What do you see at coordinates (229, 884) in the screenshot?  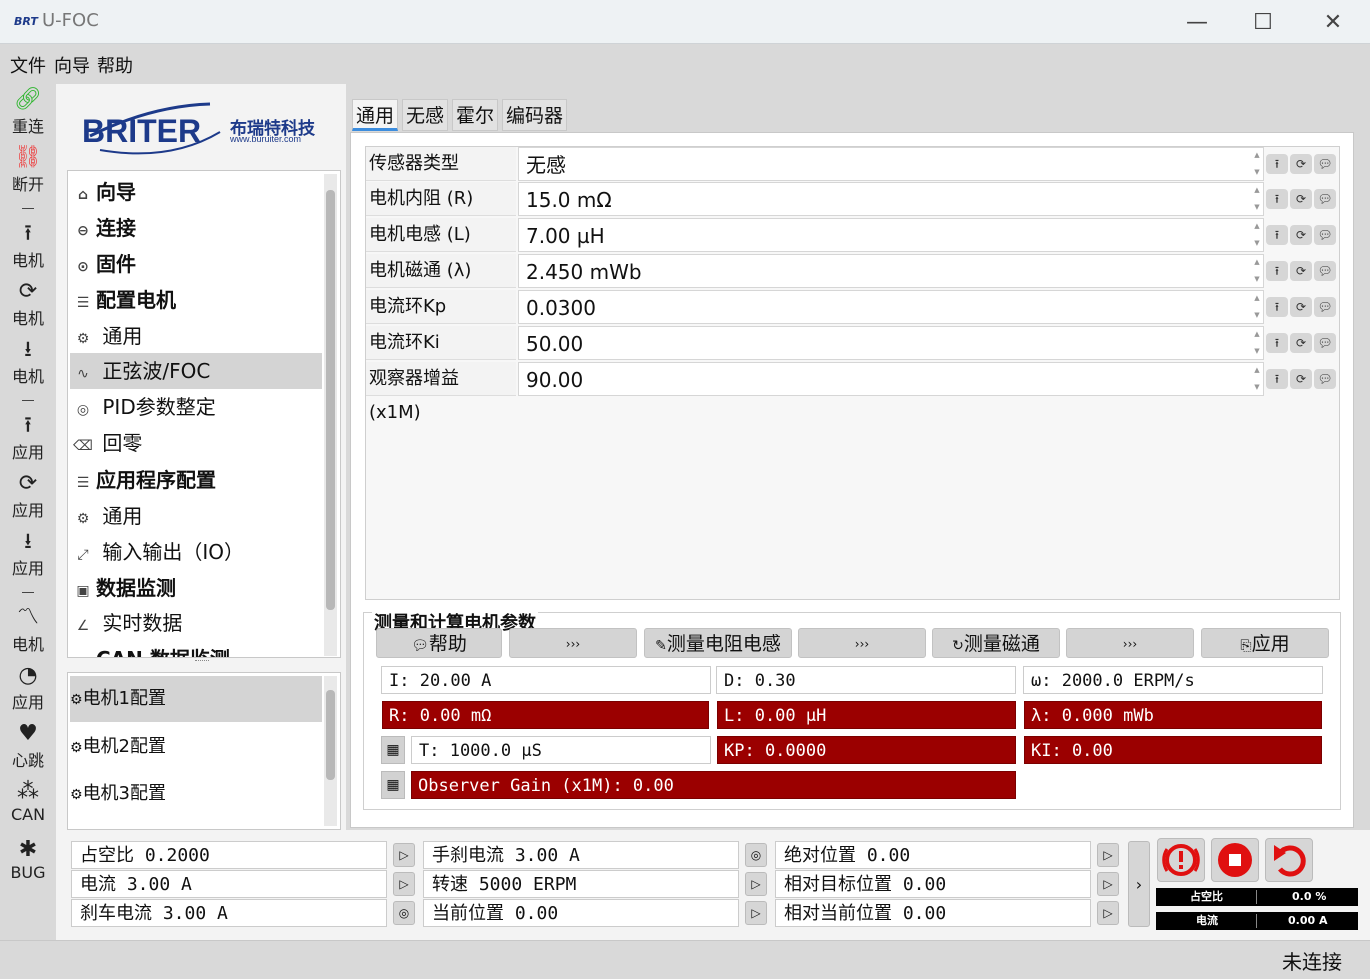 I see `current-field: 电流 3.00 A` at bounding box center [229, 884].